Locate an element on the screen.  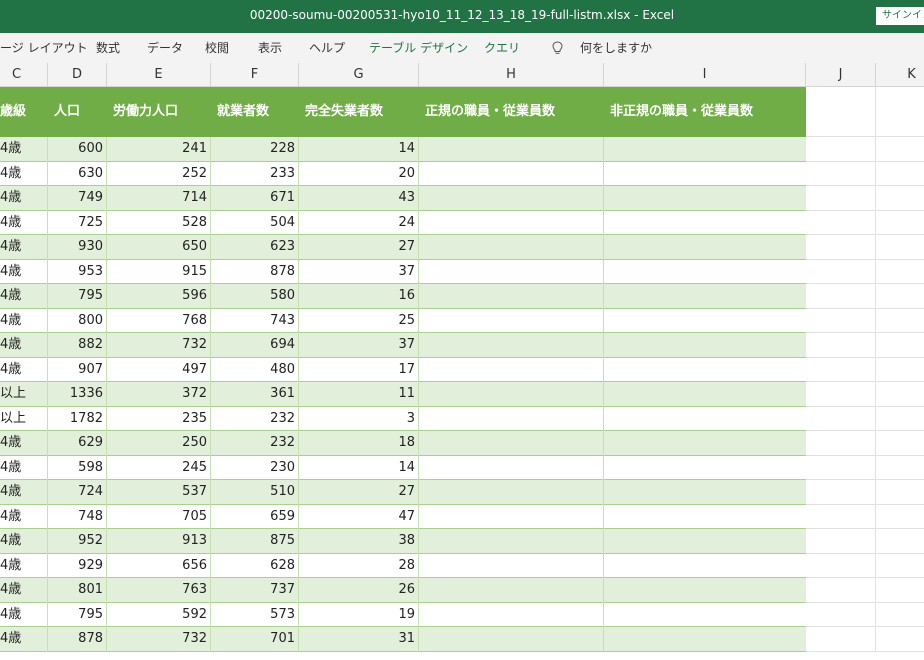
unemployed-cell: 31 is located at coordinates (359, 639).